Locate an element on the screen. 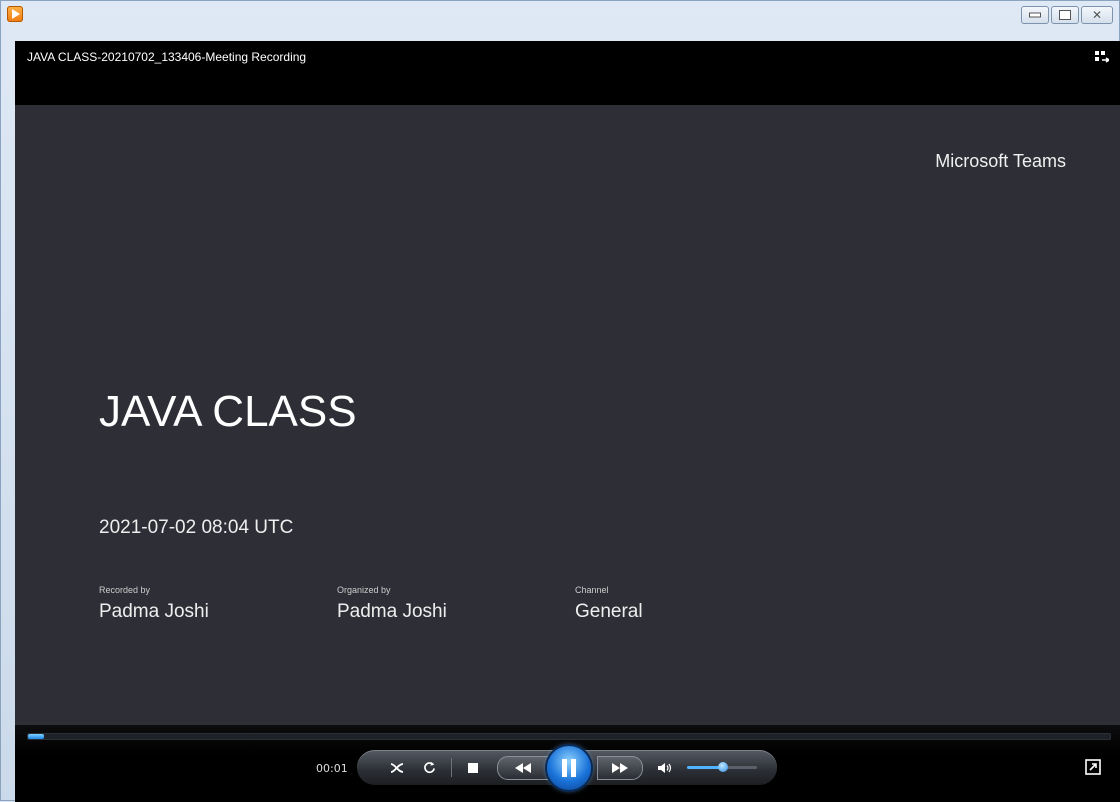 This screenshot has width=1120, height=802. volume-slider-handle is located at coordinates (723, 767).